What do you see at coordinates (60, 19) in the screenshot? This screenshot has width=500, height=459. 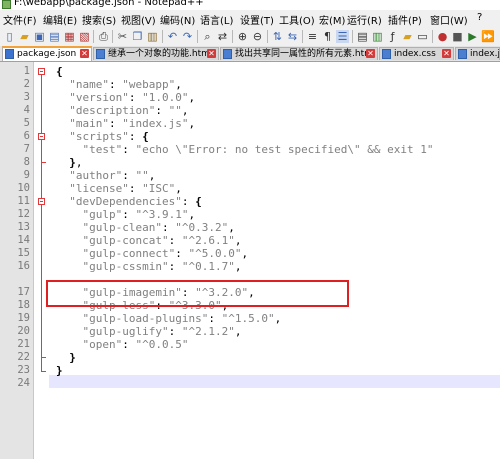 I see `menu-edit: 编辑(E)` at bounding box center [60, 19].